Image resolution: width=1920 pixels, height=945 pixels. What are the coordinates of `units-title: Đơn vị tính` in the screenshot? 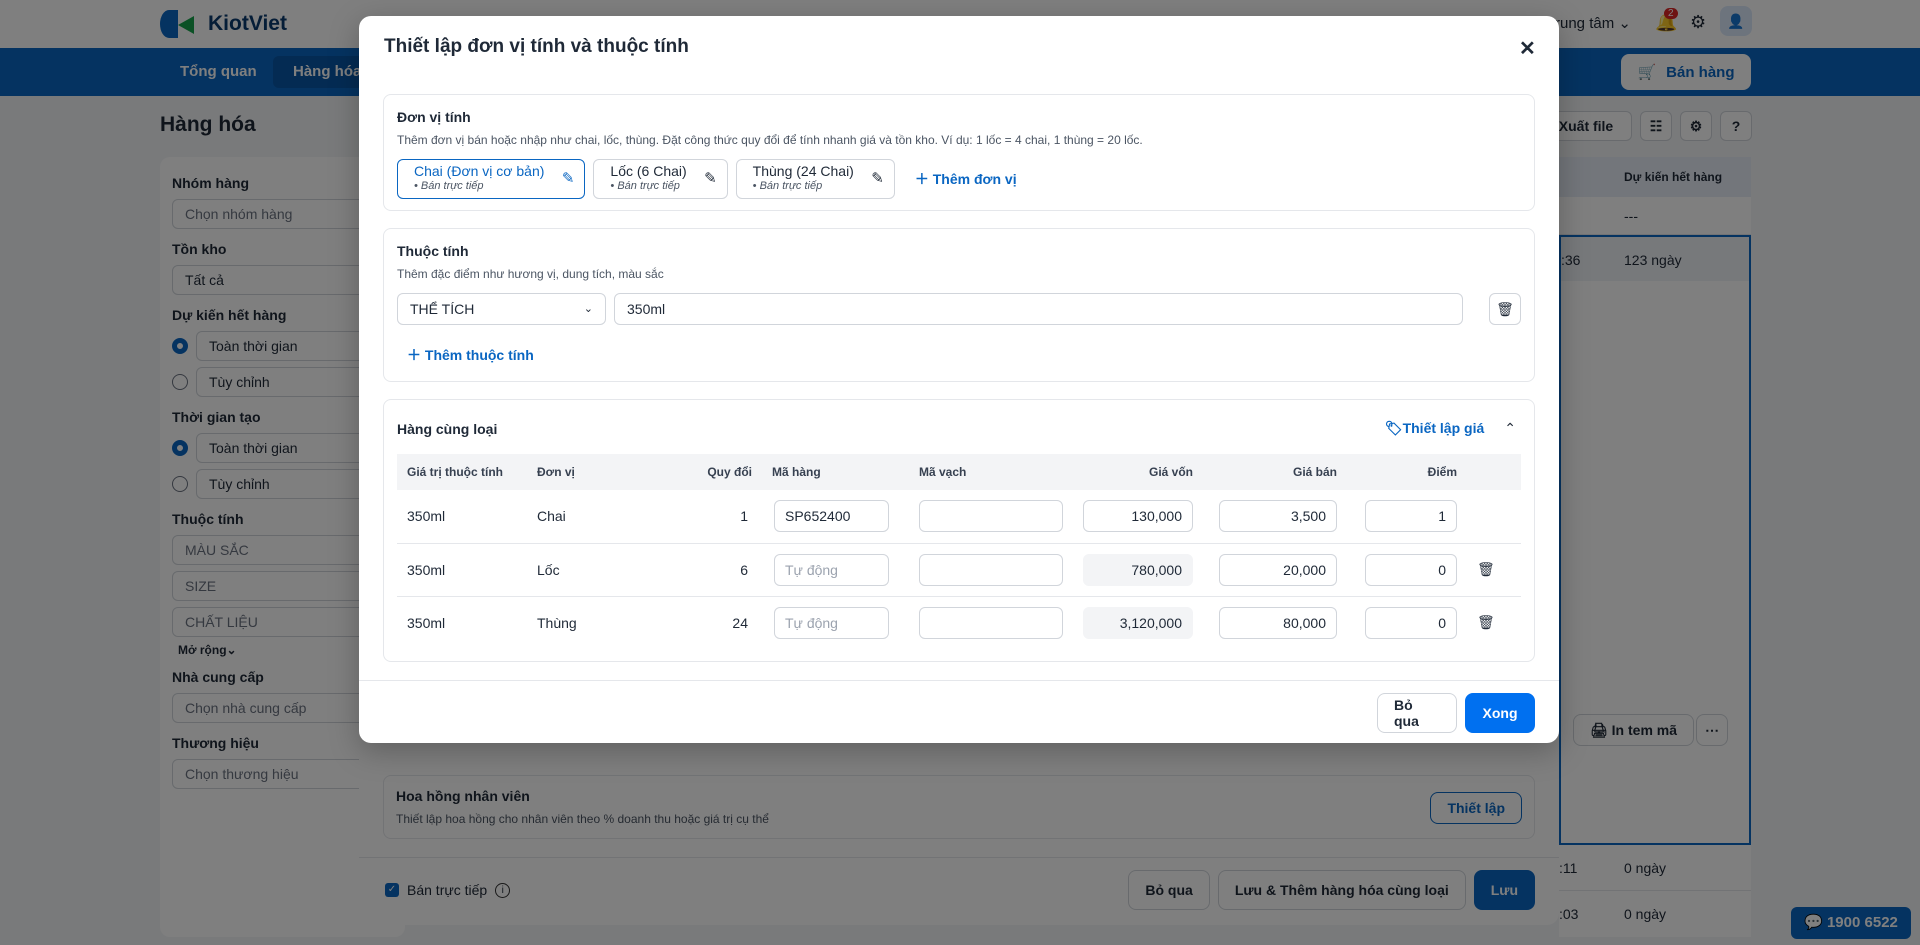 It's located at (434, 117).